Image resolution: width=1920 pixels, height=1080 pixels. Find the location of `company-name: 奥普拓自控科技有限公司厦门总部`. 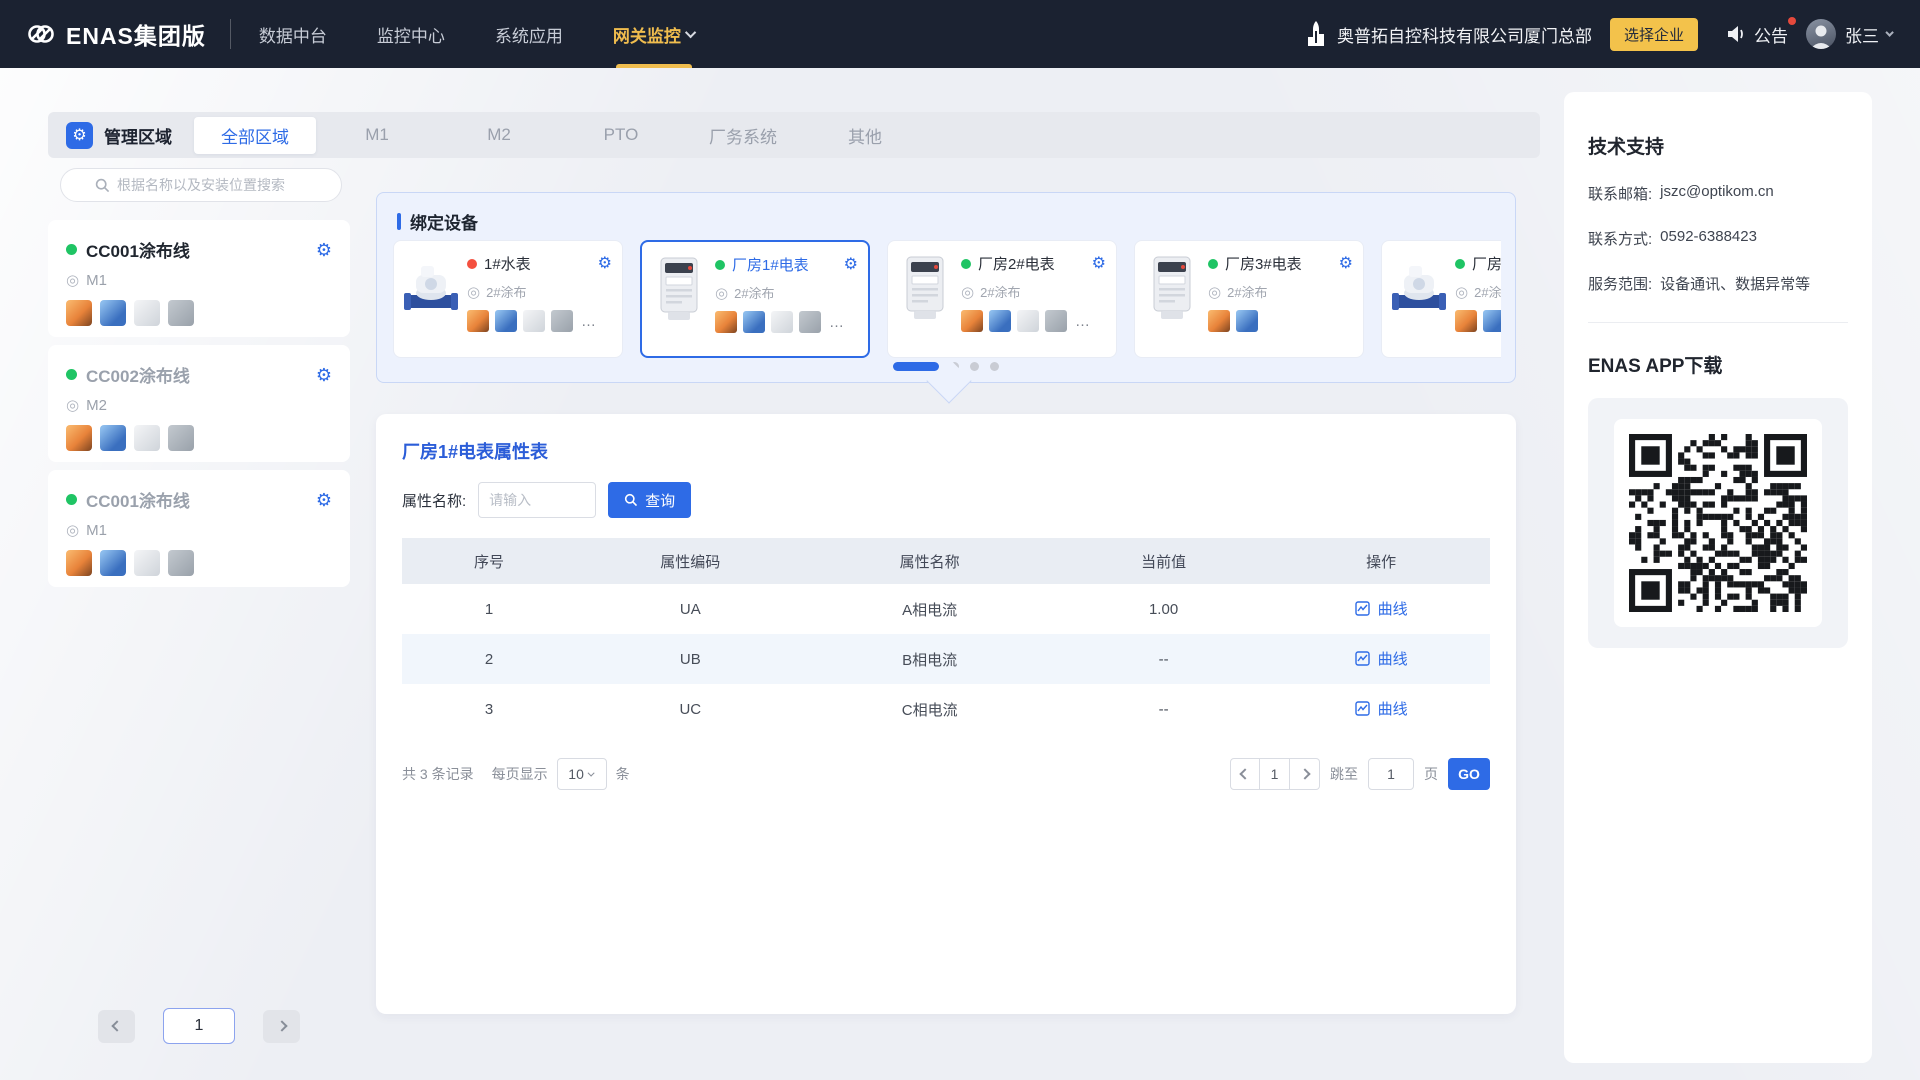

company-name: 奥普拓自控科技有限公司厦门总部 is located at coordinates (1464, 36).